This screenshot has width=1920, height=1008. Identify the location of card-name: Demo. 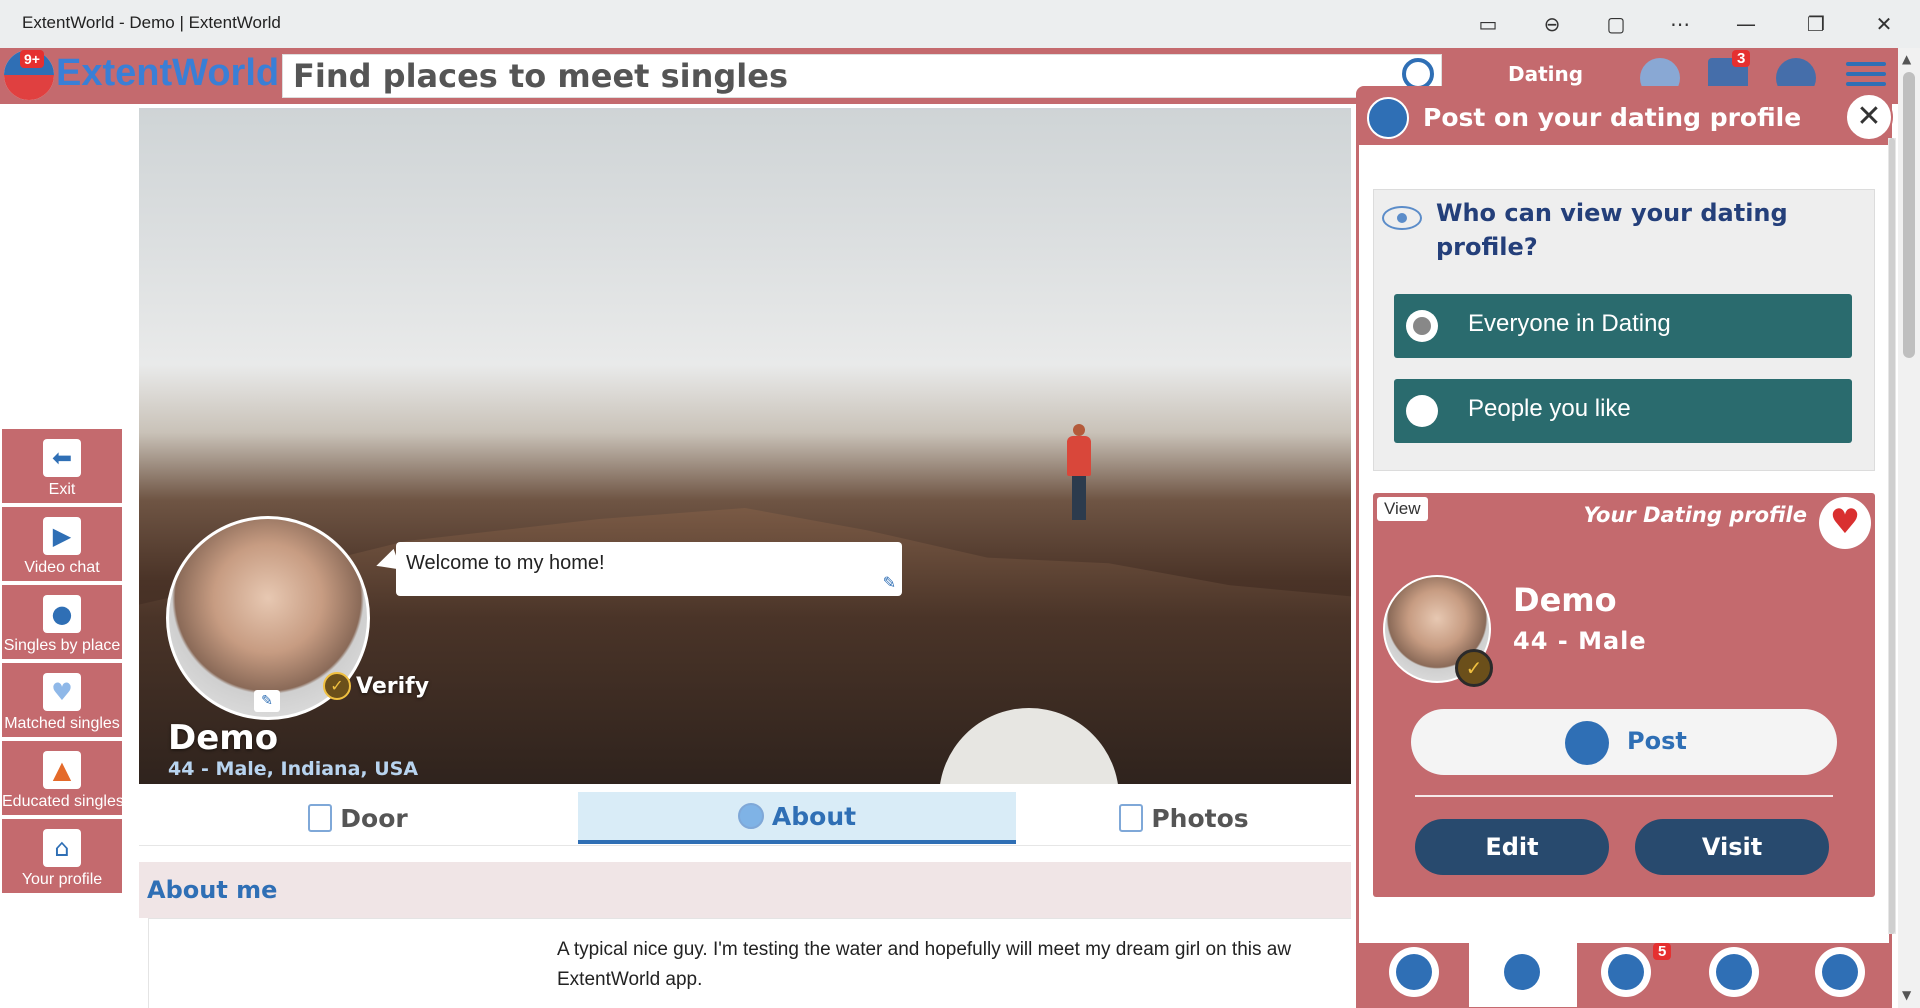
(1565, 600).